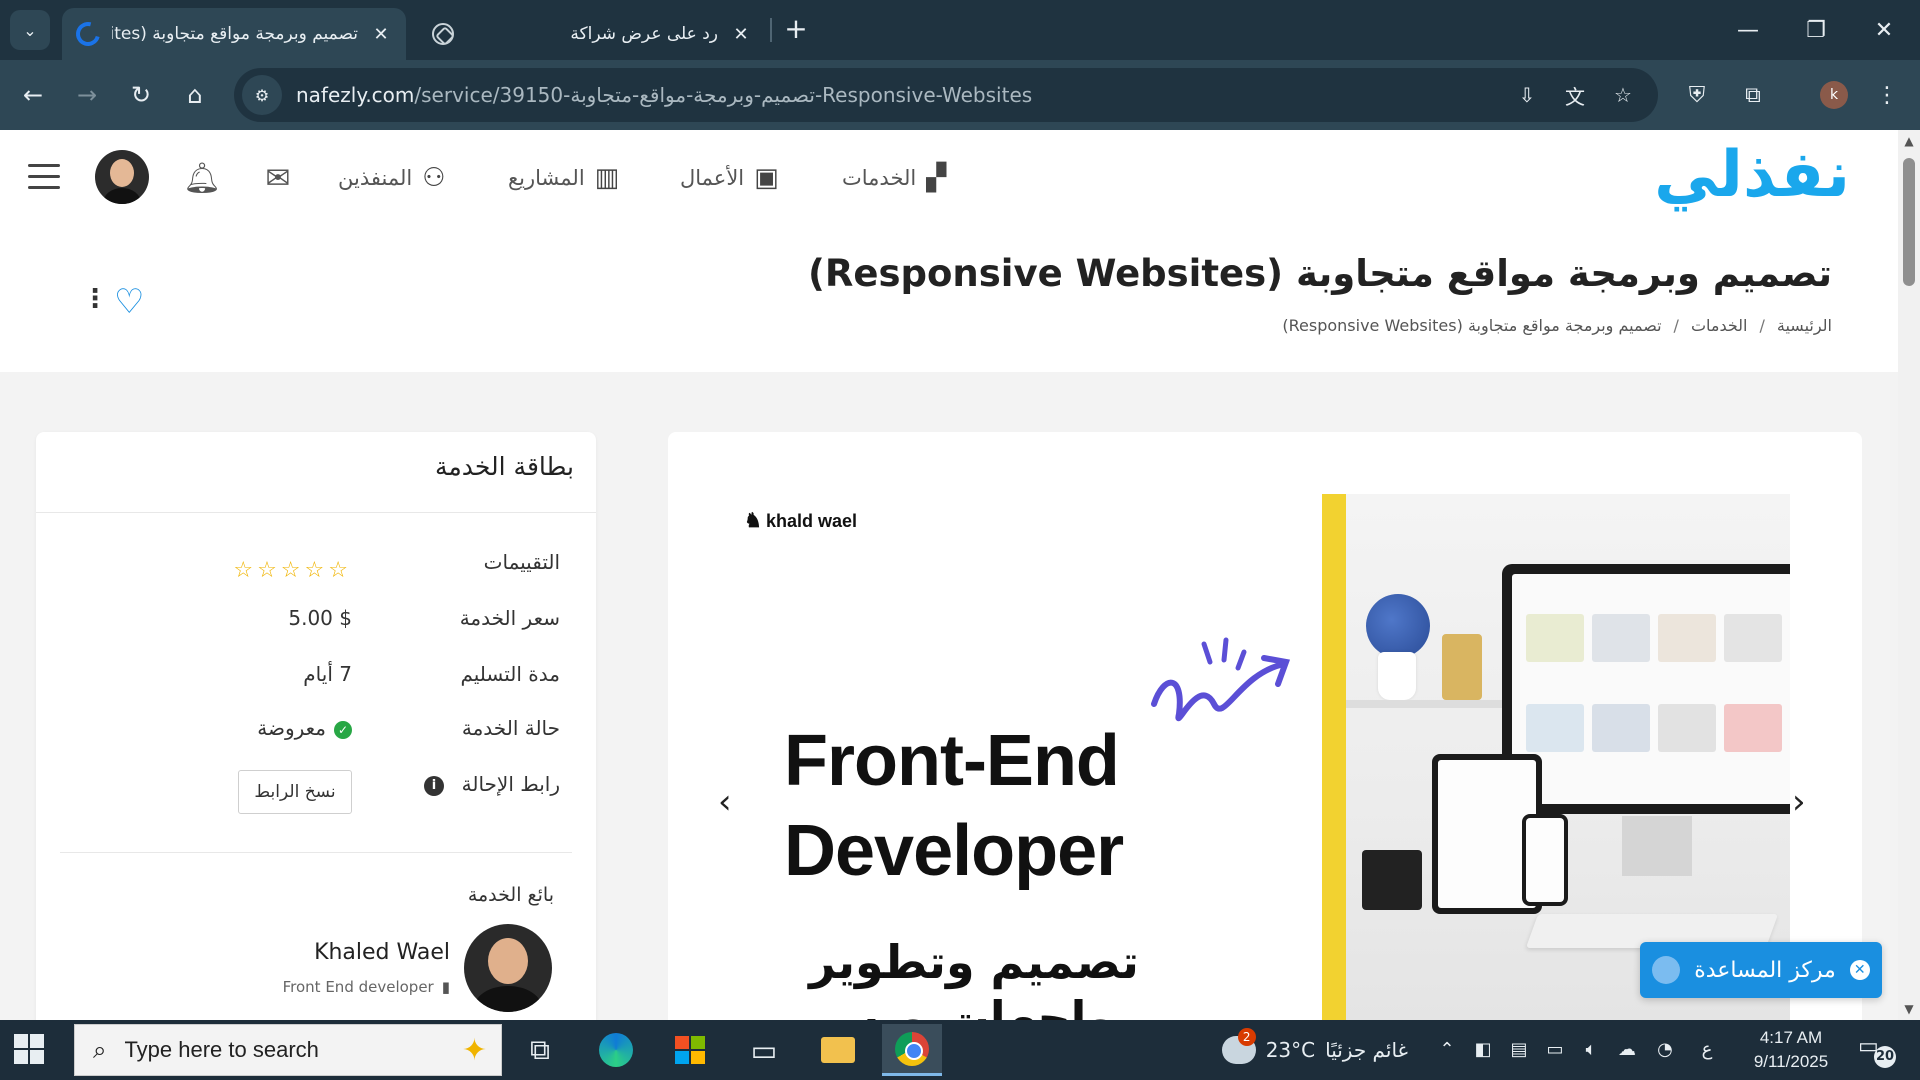 Image resolution: width=1920 pixels, height=1080 pixels. What do you see at coordinates (392, 178) in the screenshot?
I see `nav-freelancers: ⚇ المنفذين` at bounding box center [392, 178].